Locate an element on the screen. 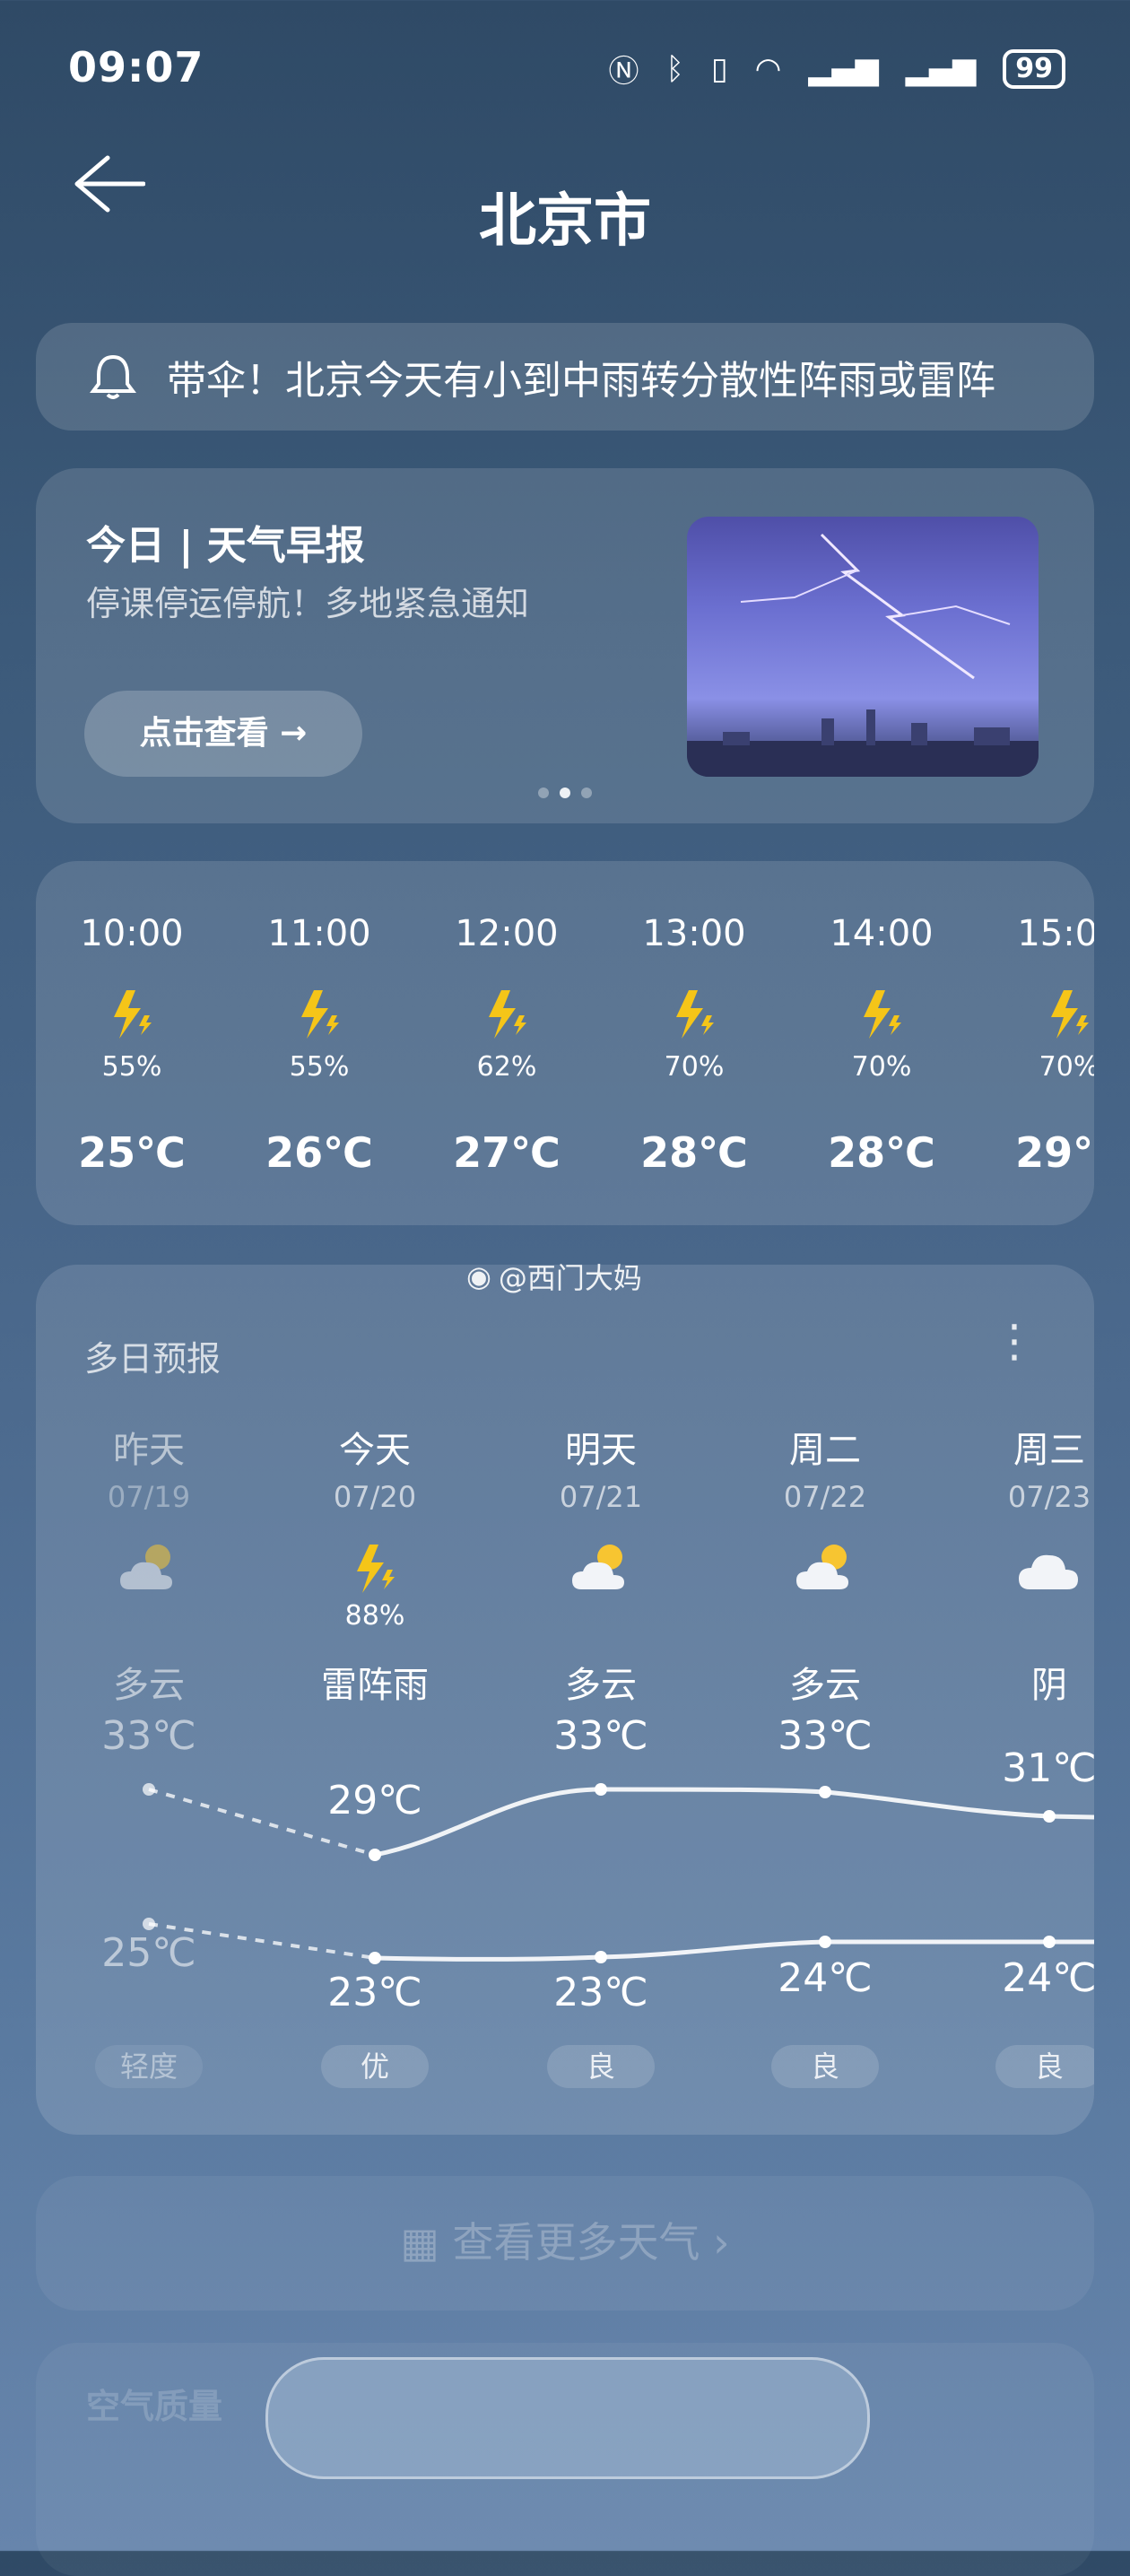 This screenshot has width=1130, height=2576. lightning-city-image is located at coordinates (863, 647).